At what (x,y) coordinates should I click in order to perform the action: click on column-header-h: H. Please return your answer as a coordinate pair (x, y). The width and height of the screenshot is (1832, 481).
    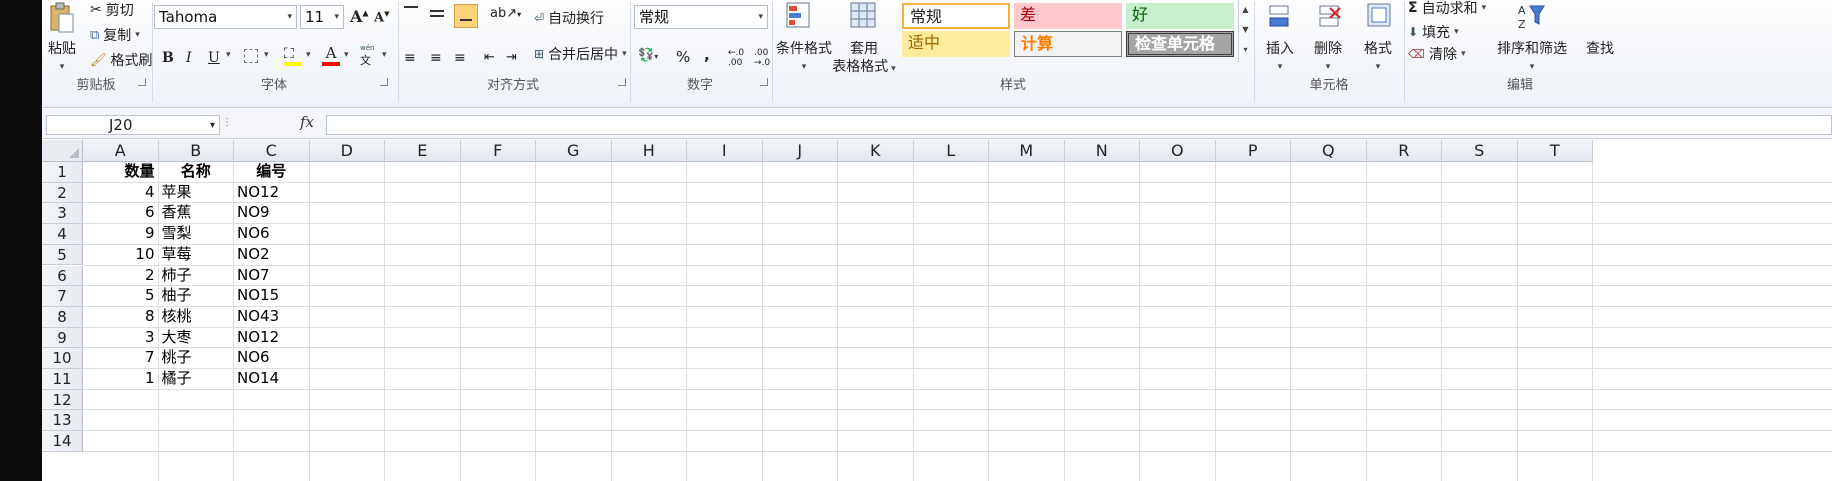
    Looking at the image, I should click on (649, 151).